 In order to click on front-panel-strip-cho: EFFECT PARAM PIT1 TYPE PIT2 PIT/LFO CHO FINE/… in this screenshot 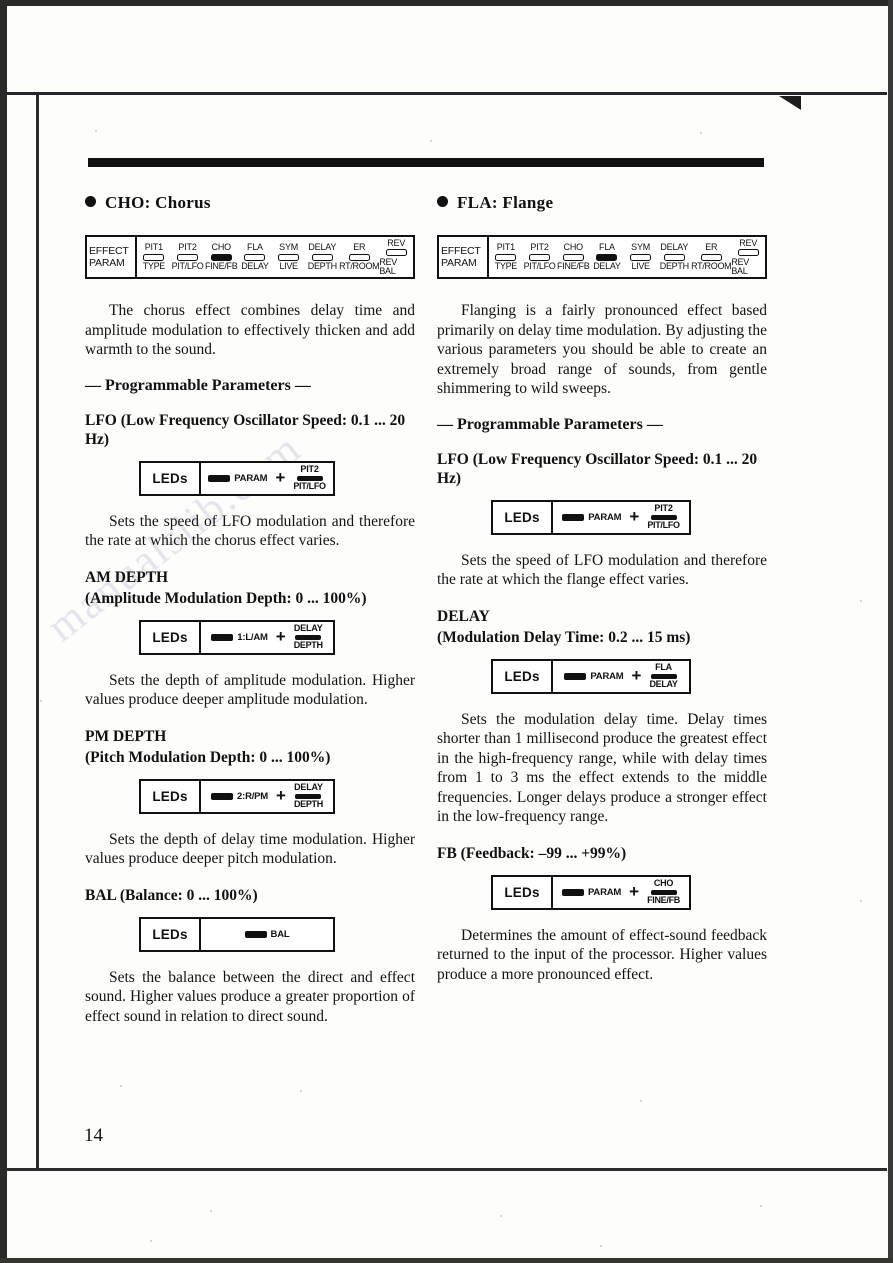, I will do `click(250, 257)`.